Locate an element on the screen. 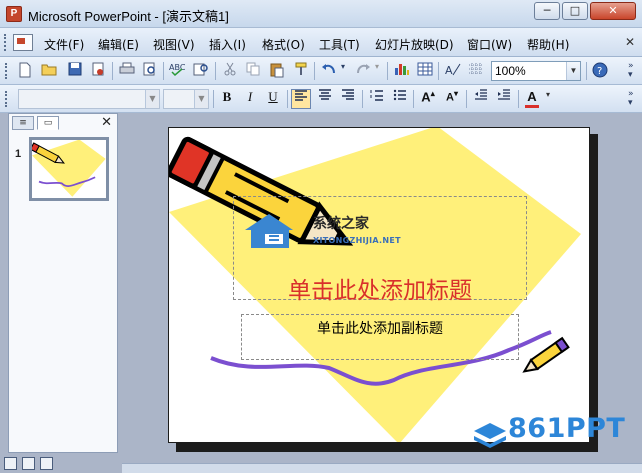 The image size is (642, 473). menu-view: 视图(V) is located at coordinates (174, 44).